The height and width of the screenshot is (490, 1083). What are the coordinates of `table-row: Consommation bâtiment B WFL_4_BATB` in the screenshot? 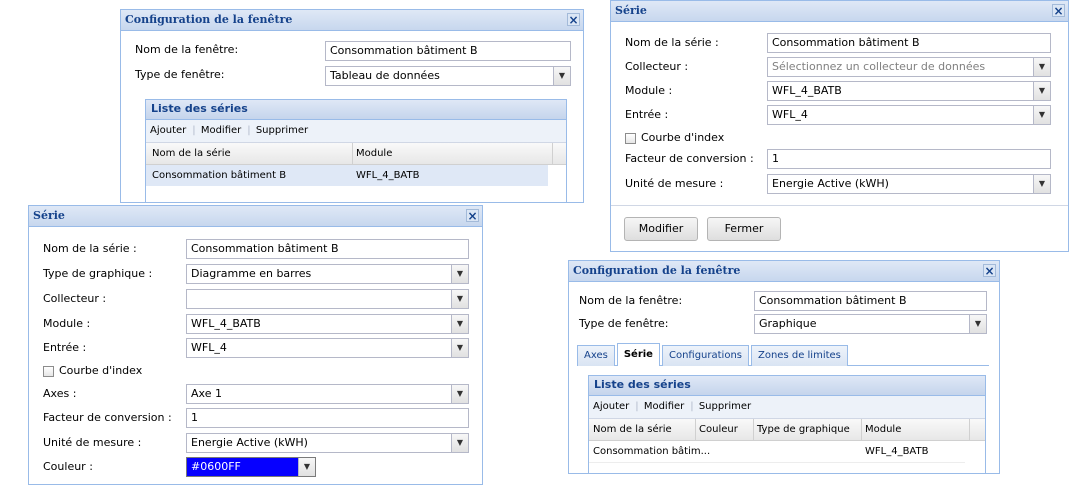 It's located at (347, 175).